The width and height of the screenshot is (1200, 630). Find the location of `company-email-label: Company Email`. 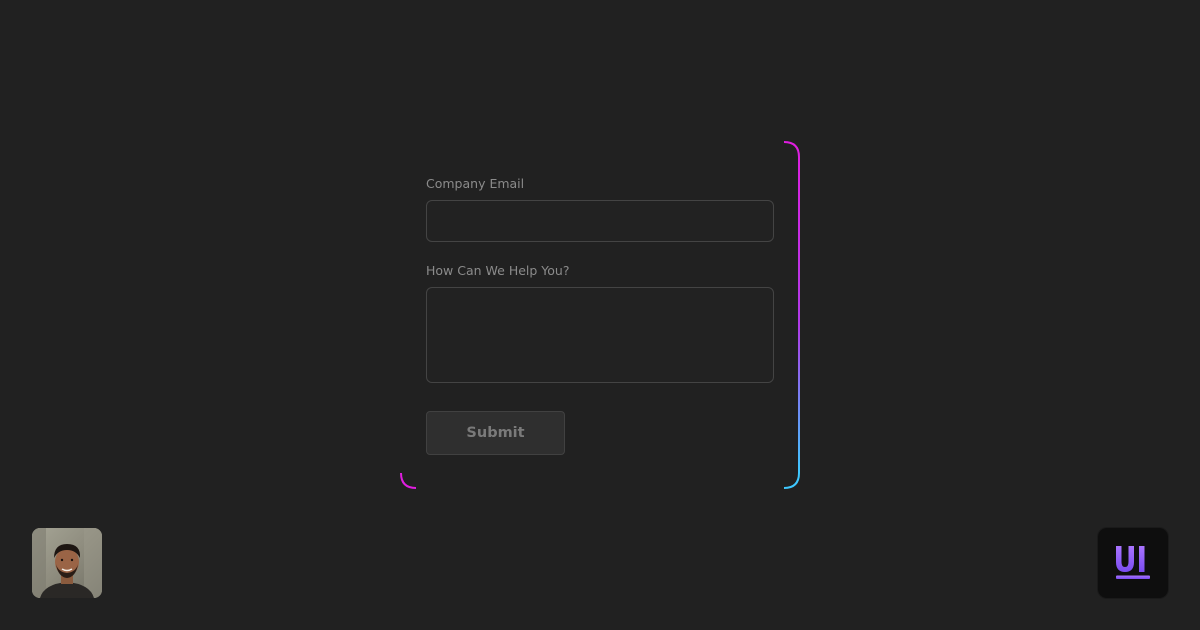

company-email-label: Company Email is located at coordinates (475, 183).